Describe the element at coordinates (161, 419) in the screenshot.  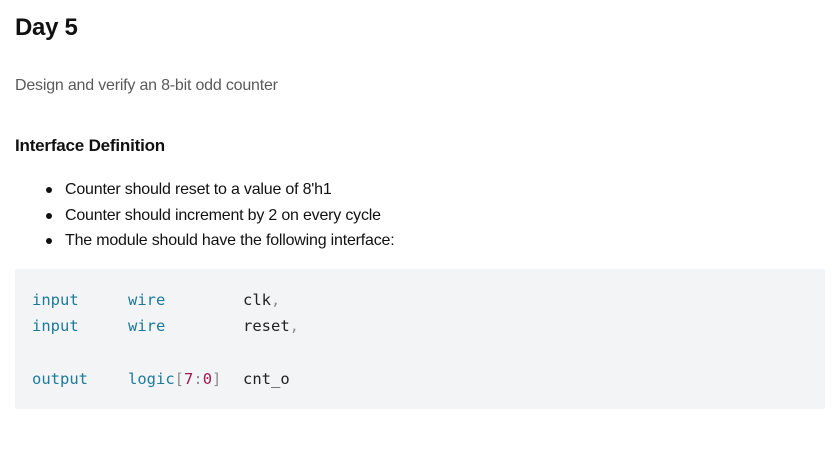
I see `code-line: output logic[7:0] cnt_o` at that location.